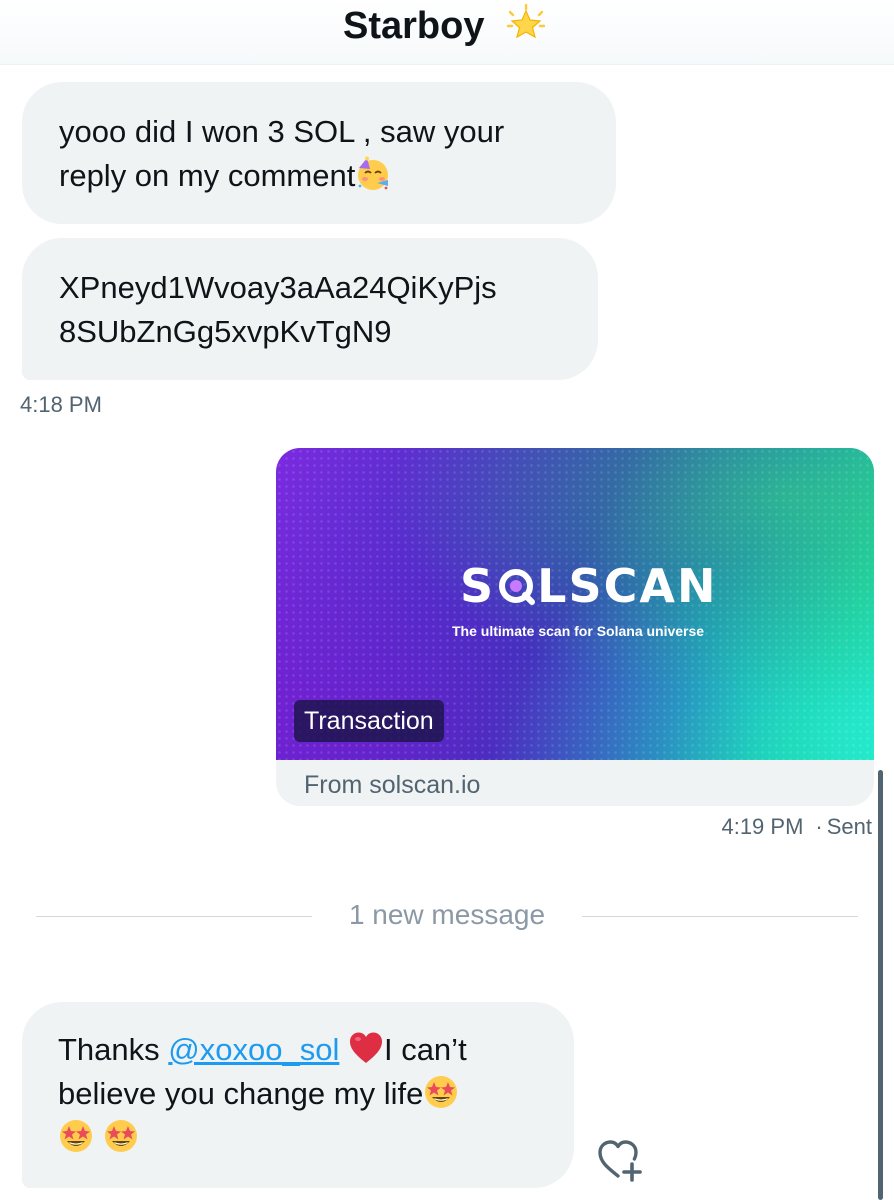 The image size is (894, 1200). I want to click on wallet-address-line: 8SUbZnGg5xvpKvTgN9, so click(225, 331).